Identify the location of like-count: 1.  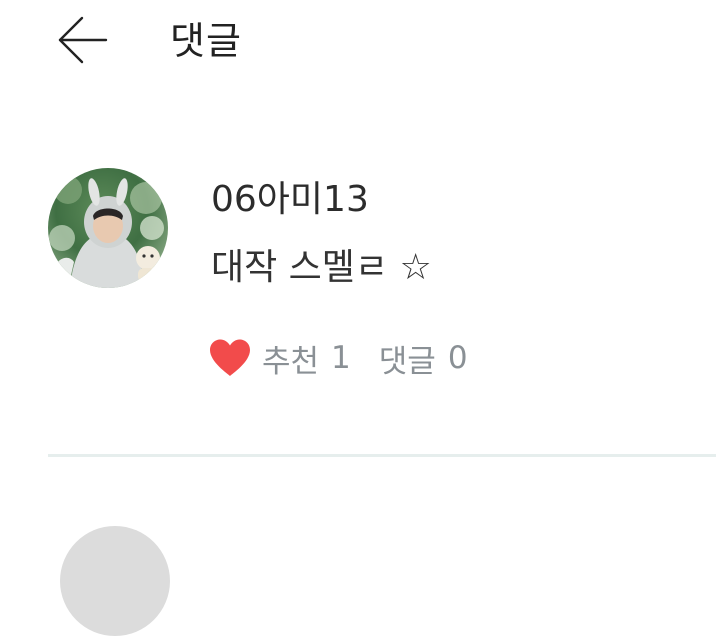
(341, 358).